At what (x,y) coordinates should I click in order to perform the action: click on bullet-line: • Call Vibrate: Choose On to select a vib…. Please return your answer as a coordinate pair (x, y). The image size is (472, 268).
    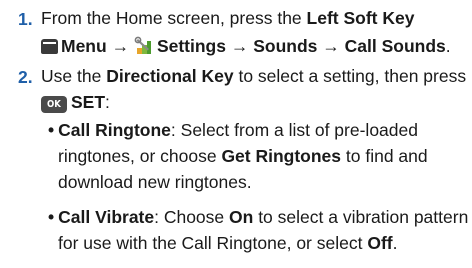
    Looking at the image, I should click on (258, 217).